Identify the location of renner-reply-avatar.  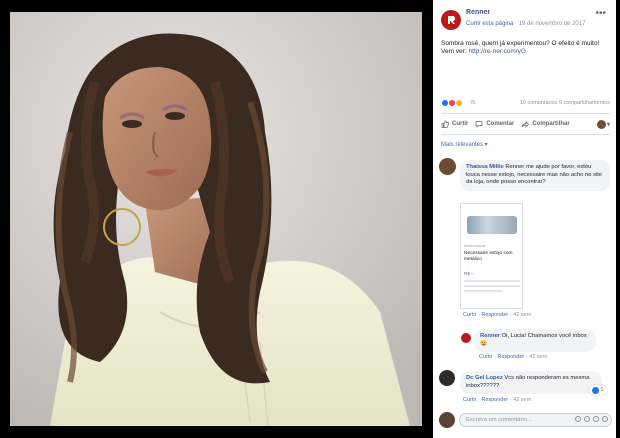
(466, 338).